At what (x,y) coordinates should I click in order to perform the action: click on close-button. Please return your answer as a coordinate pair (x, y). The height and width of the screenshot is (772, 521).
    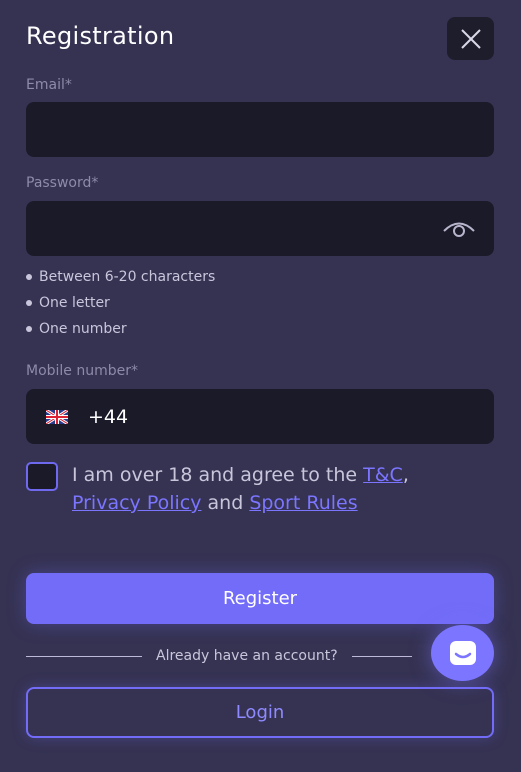
    Looking at the image, I should click on (470, 38).